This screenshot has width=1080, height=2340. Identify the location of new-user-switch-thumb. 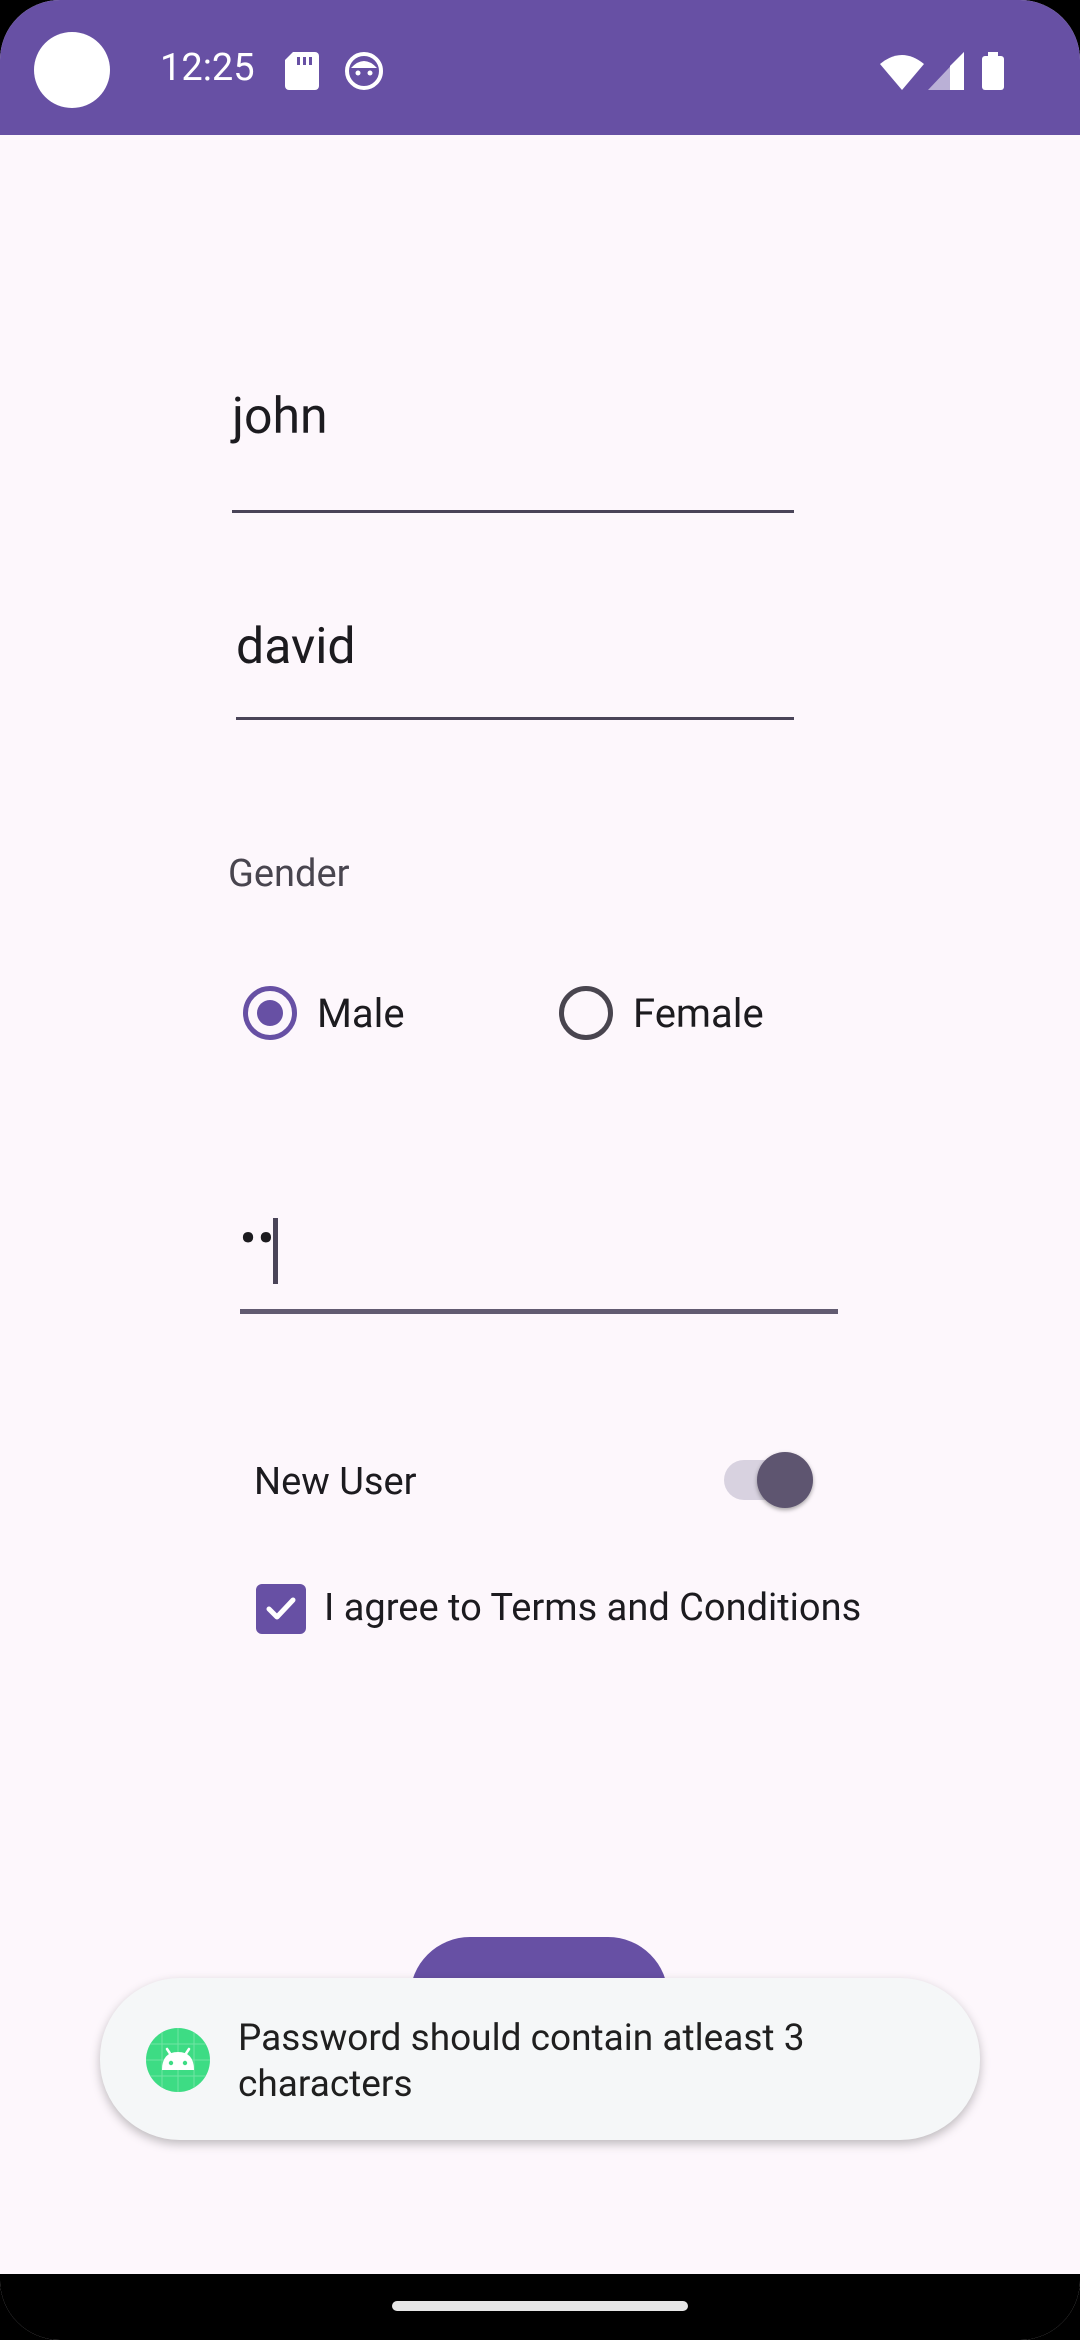
(785, 1480).